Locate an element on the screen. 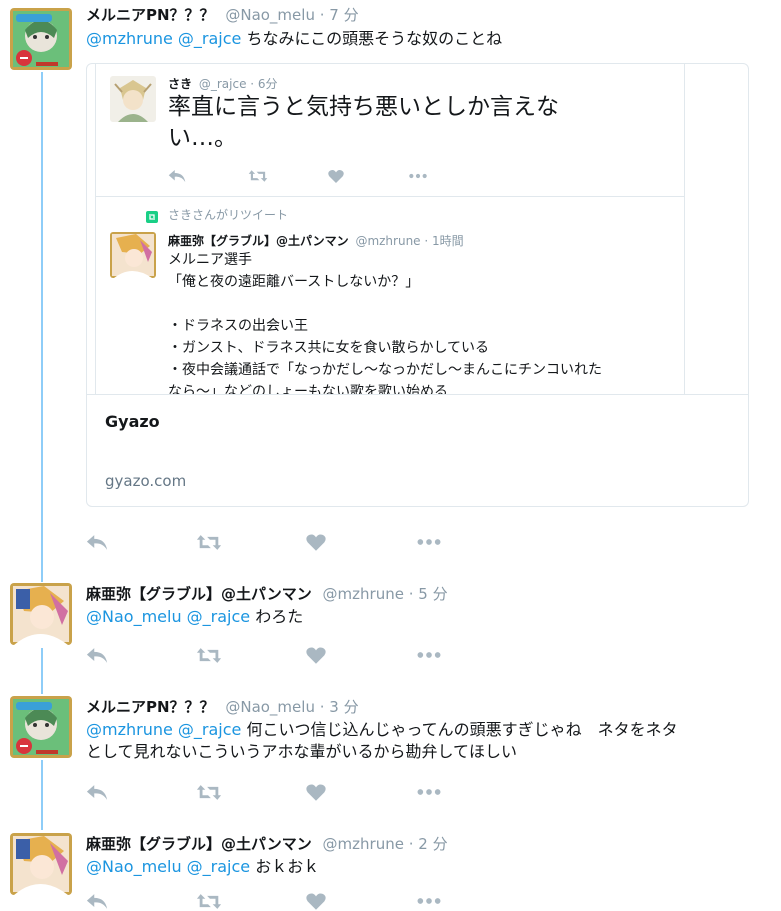 The width and height of the screenshot is (781, 911). tweet-header: 麻亜弥【グラブル】@土パンマン @mzhrune · 5 分 is located at coordinates (267, 593).